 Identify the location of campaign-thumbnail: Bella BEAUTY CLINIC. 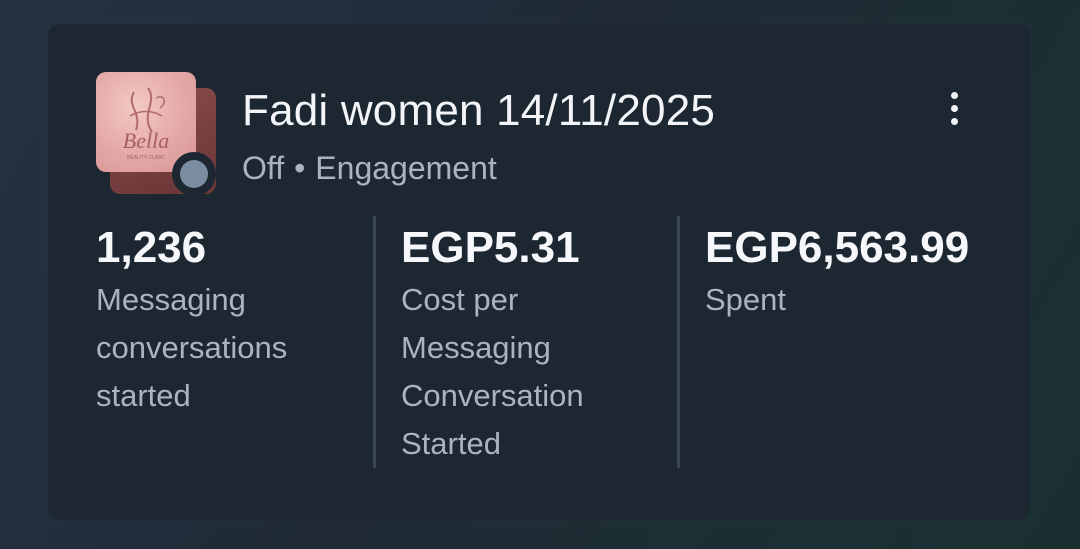
(157, 134).